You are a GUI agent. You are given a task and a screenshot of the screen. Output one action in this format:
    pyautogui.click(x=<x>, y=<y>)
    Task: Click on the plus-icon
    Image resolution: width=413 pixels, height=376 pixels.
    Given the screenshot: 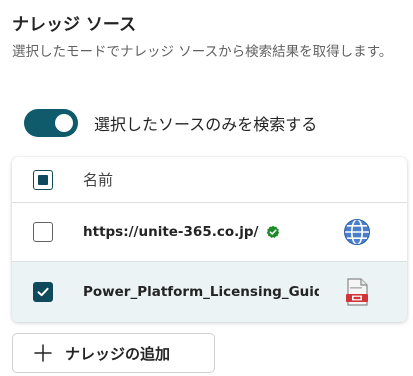 What is the action you would take?
    pyautogui.click(x=43, y=353)
    